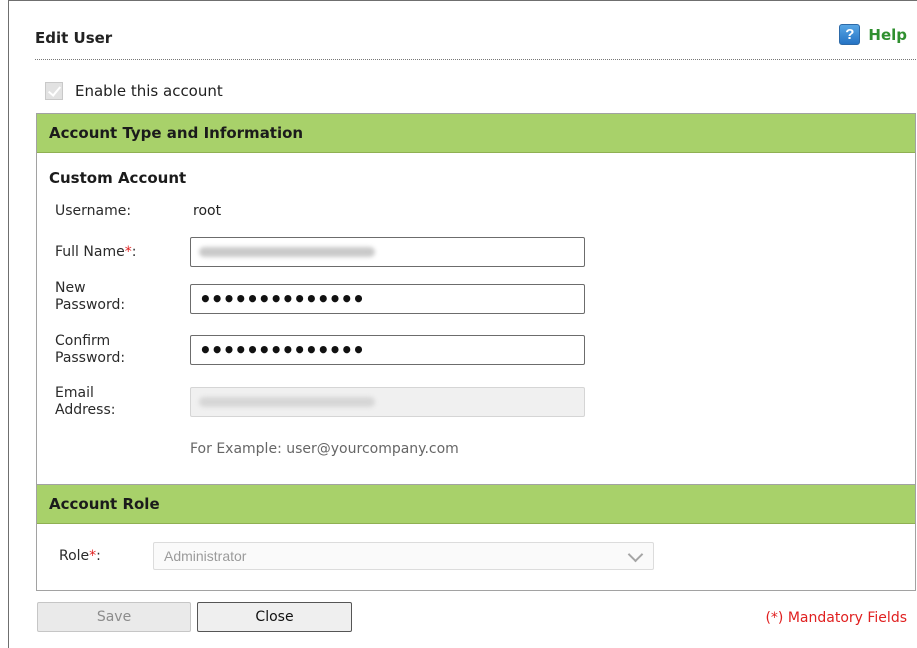 Image resolution: width=917 pixels, height=648 pixels. I want to click on email-label: Email Address:, so click(85, 402).